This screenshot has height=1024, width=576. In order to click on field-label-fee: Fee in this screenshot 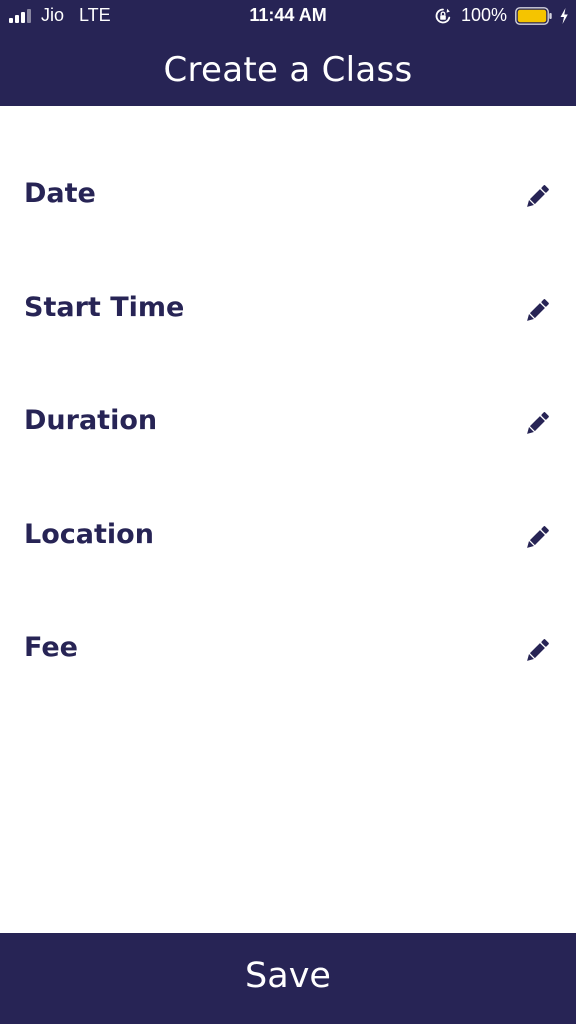, I will do `click(51, 648)`.